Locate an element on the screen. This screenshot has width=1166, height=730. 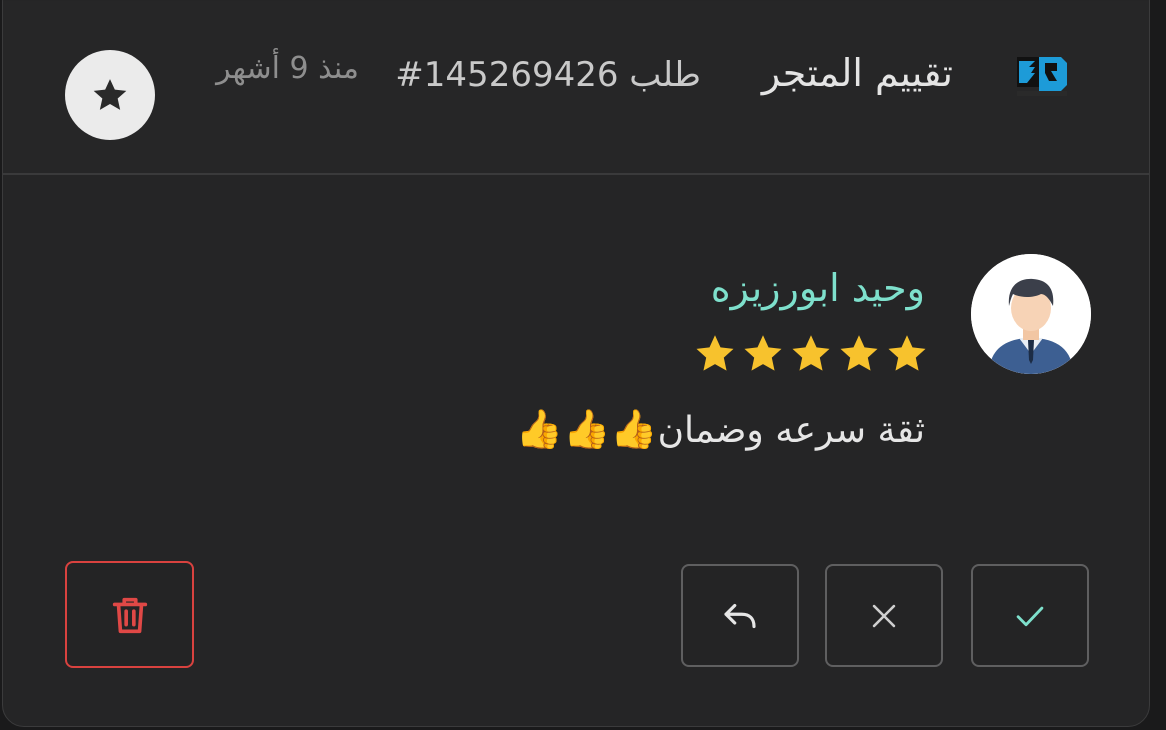
delete-button is located at coordinates (129, 614).